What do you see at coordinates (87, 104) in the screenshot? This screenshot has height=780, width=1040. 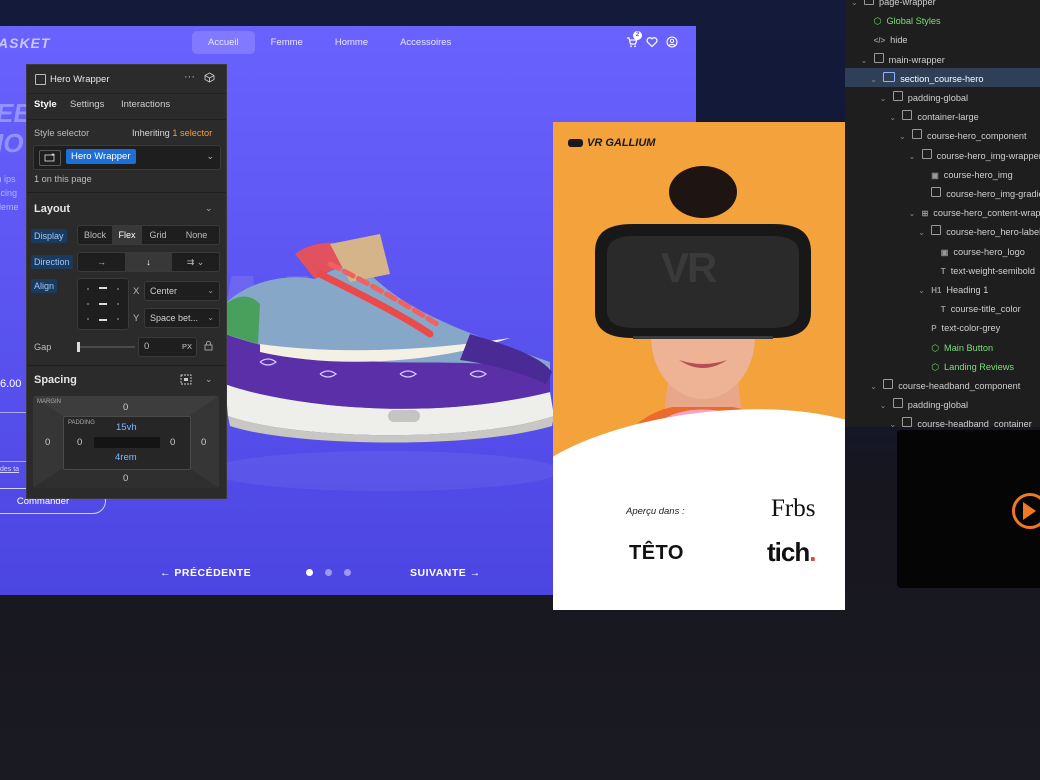 I see `tab-settings: Settings` at bounding box center [87, 104].